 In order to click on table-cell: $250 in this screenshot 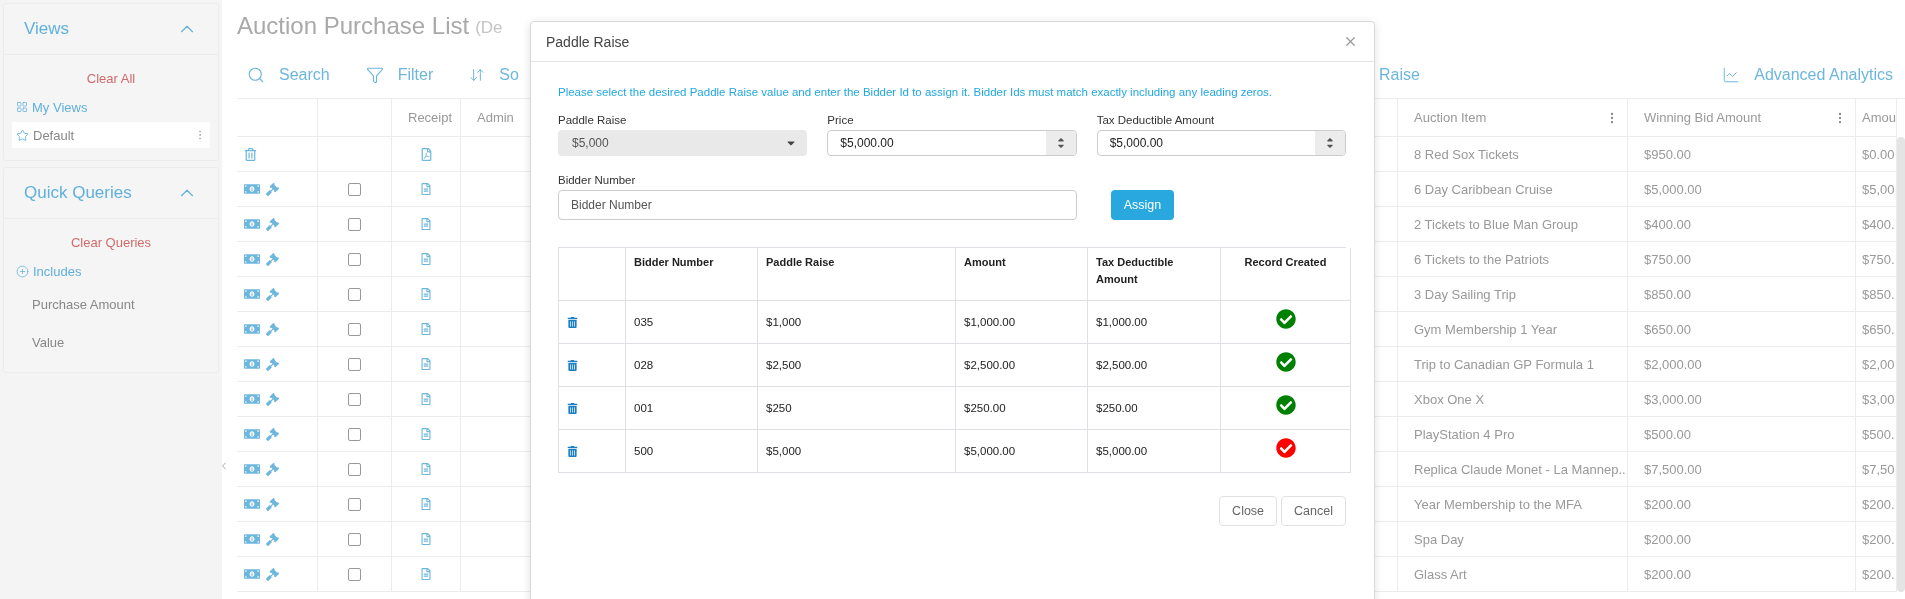, I will do `click(779, 408)`.